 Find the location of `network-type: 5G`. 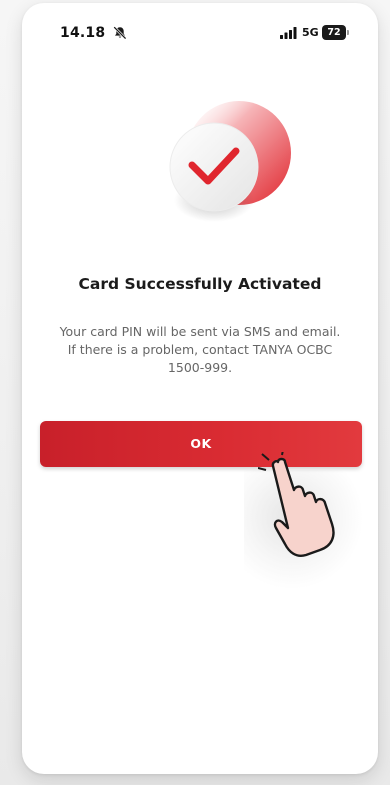

network-type: 5G is located at coordinates (310, 32).